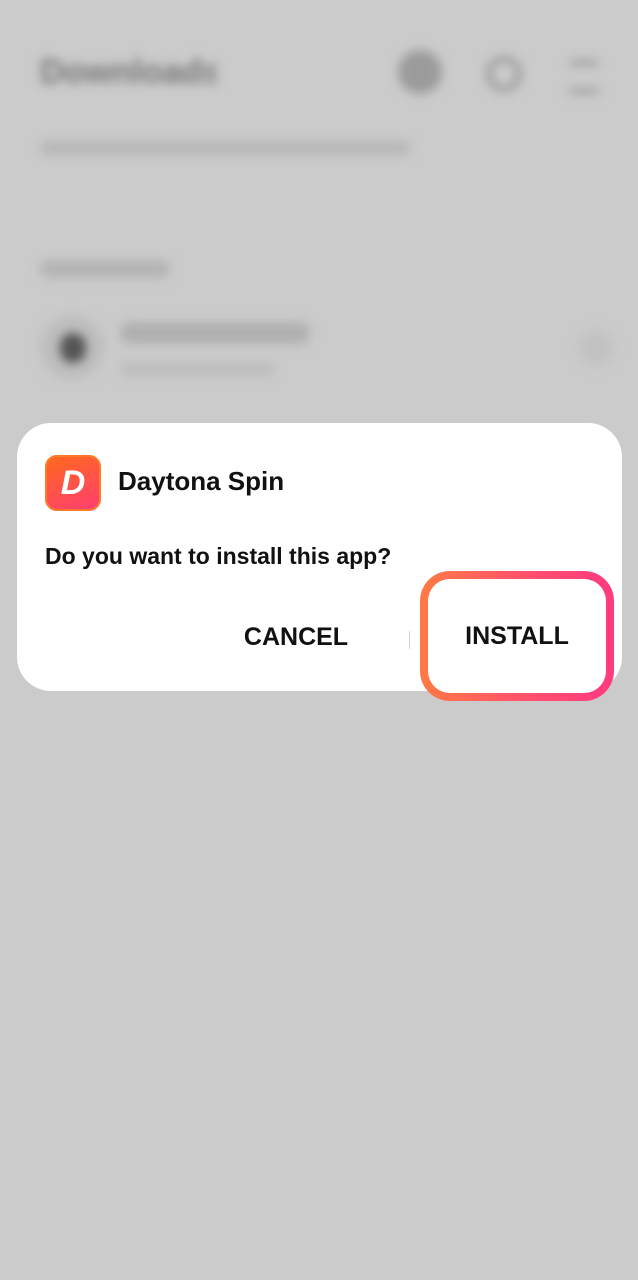 The height and width of the screenshot is (1280, 638). What do you see at coordinates (218, 556) in the screenshot?
I see `install-question: Do you want to install this app?` at bounding box center [218, 556].